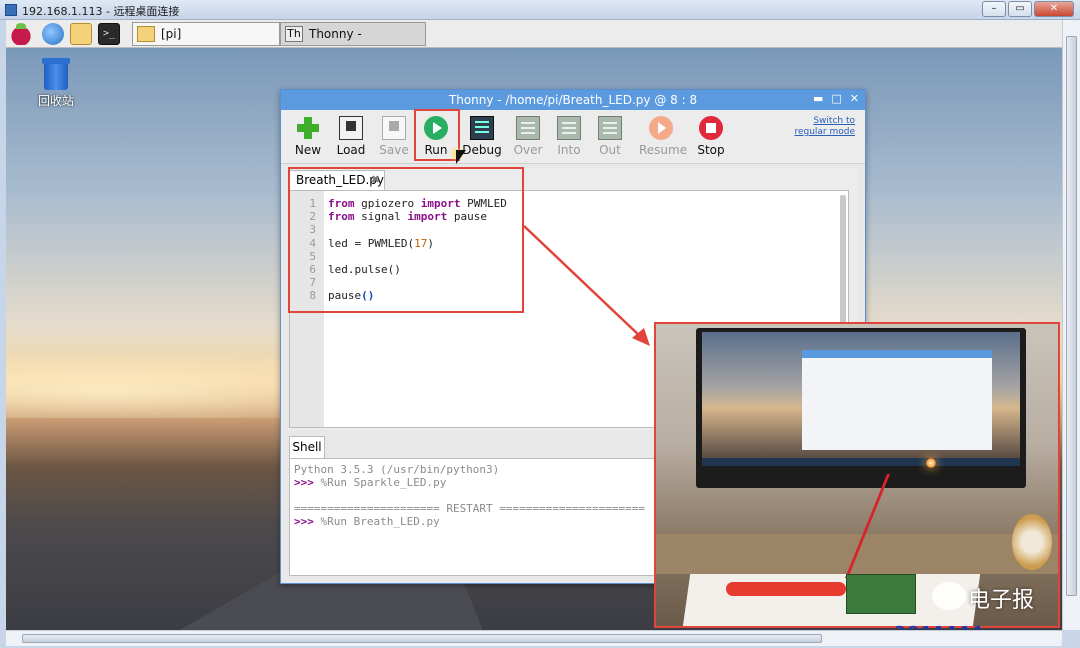  Describe the element at coordinates (569, 150) in the screenshot. I see `step-into-button-label: Into` at that location.